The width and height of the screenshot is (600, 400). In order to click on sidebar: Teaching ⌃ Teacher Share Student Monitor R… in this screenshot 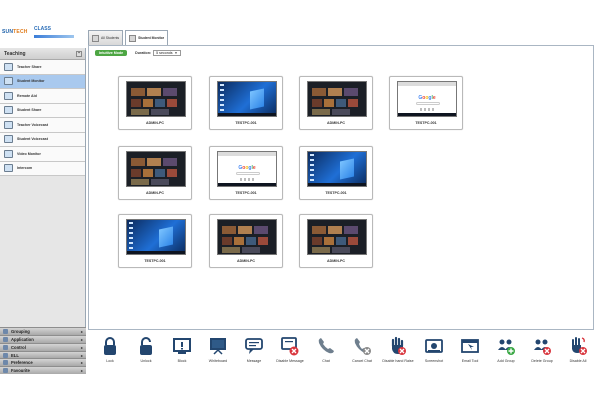, I will do `click(43, 211)`.